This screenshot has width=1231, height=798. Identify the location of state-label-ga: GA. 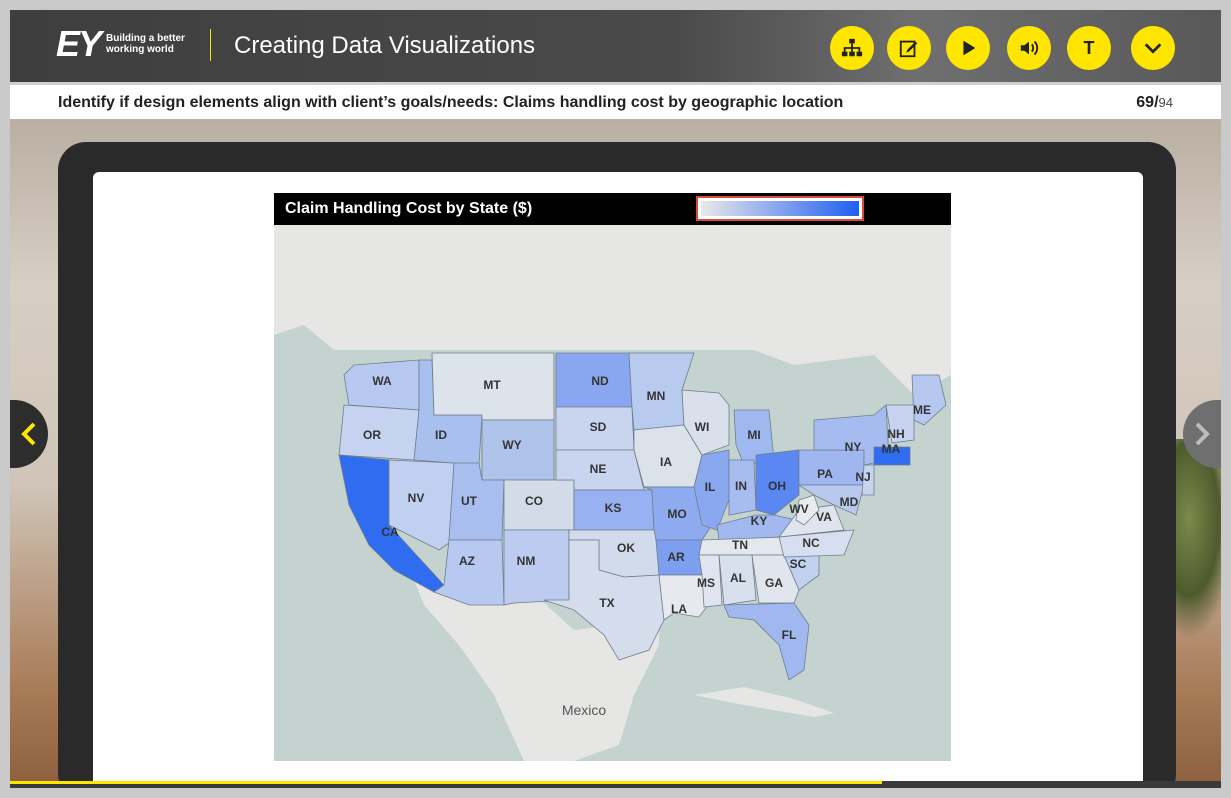
(774, 583).